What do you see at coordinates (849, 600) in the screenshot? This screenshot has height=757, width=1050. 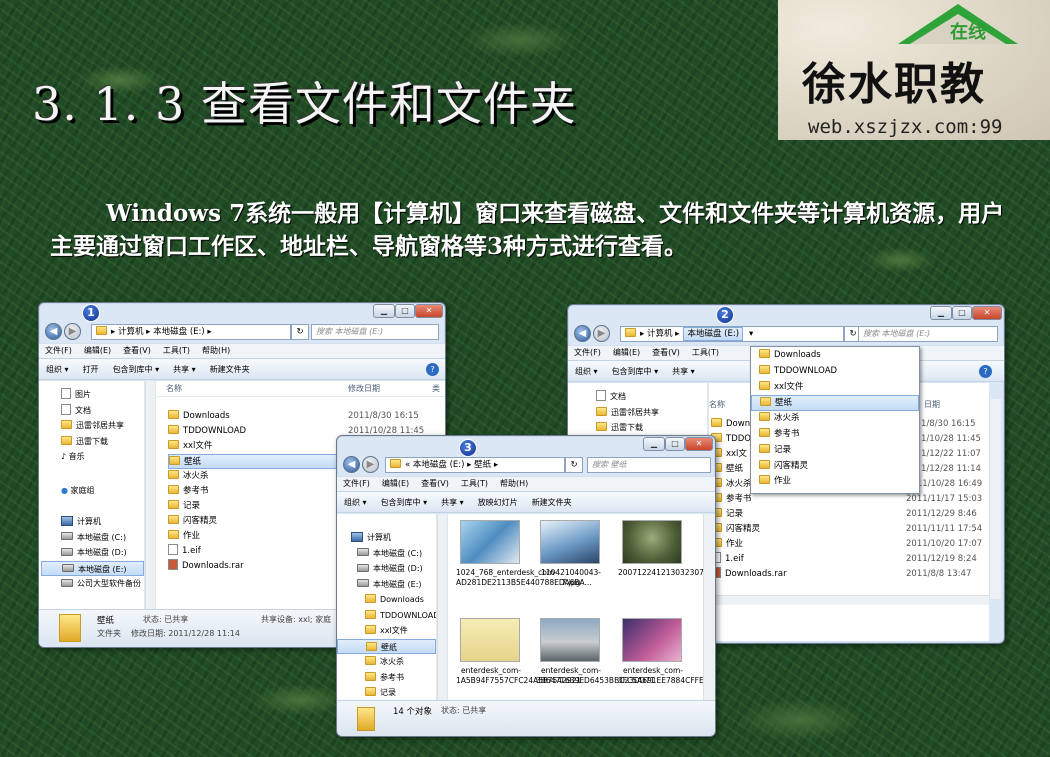 I see `horizontal-scrollbar` at bounding box center [849, 600].